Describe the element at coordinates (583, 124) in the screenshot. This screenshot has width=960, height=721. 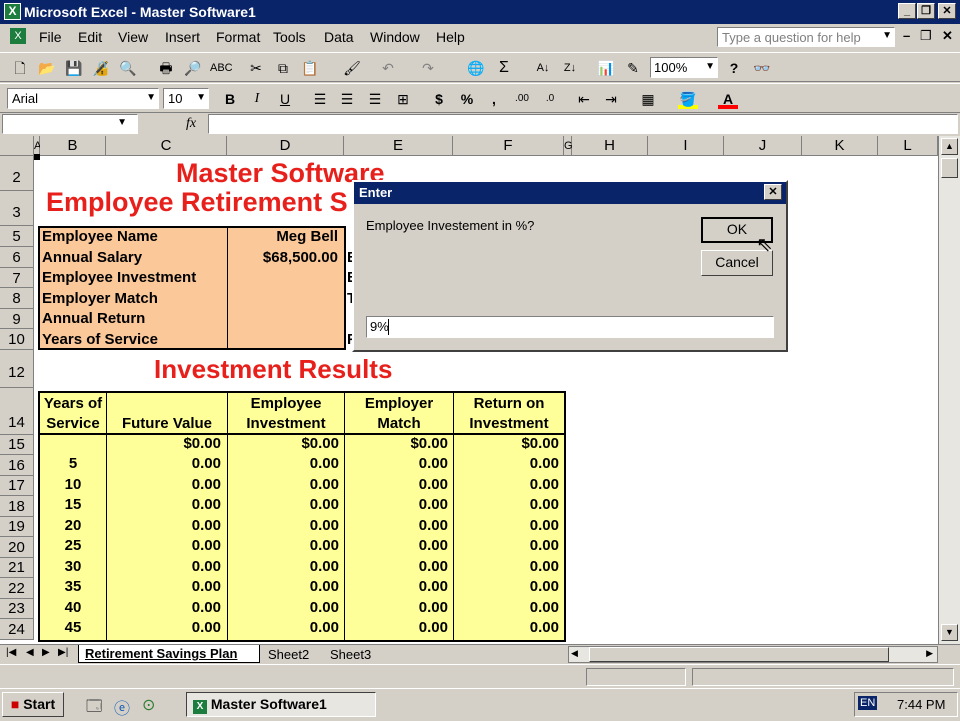
I see `formula-input` at that location.